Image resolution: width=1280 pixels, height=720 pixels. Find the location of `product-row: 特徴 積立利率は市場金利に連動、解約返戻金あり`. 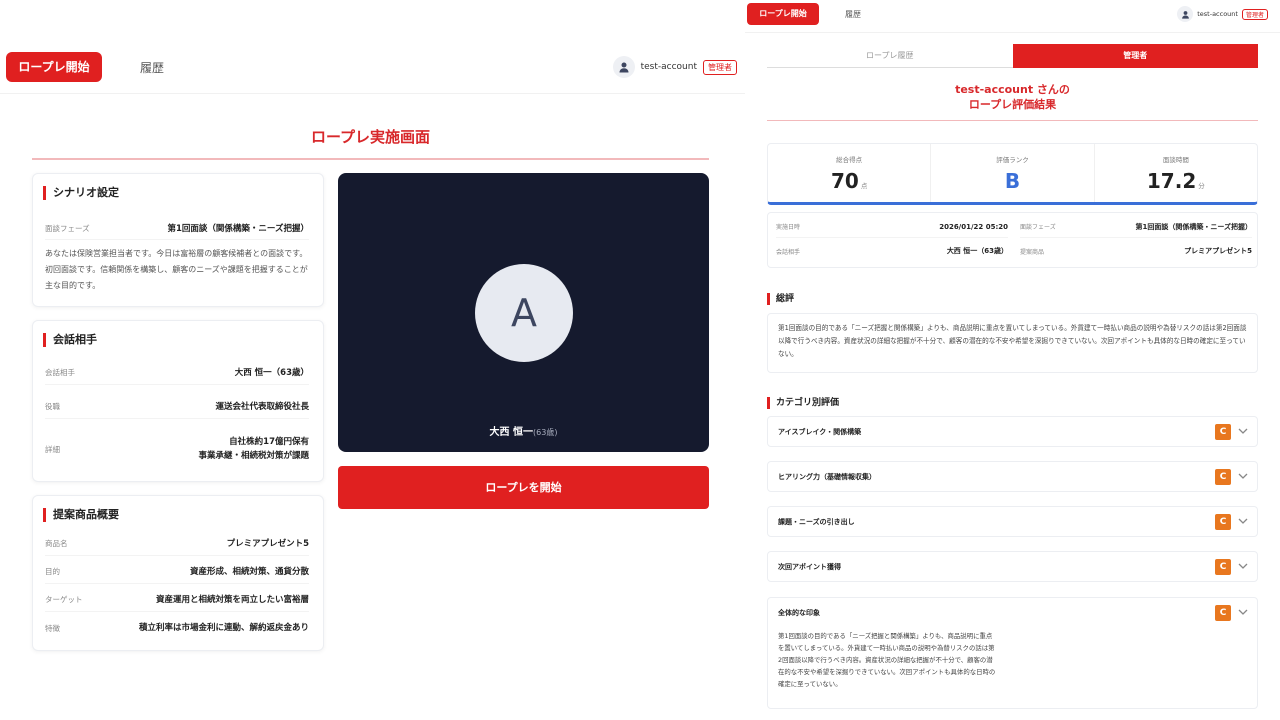

product-row: 特徴 積立利率は市場金利に連動、解約返戻金あり is located at coordinates (177, 628).